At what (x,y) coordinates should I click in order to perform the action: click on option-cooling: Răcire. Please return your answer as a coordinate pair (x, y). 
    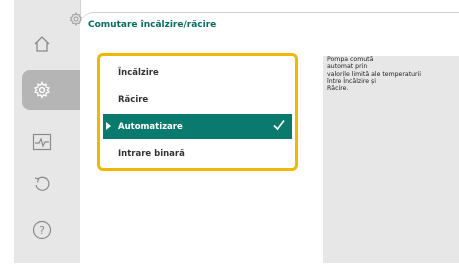
    Looking at the image, I should click on (197, 99).